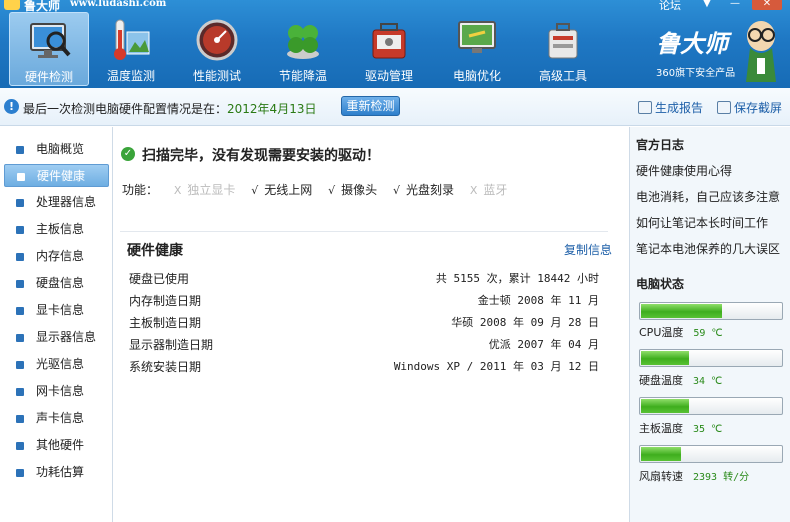  What do you see at coordinates (370, 106) in the screenshot?
I see `recheck-button: 重新检测` at bounding box center [370, 106].